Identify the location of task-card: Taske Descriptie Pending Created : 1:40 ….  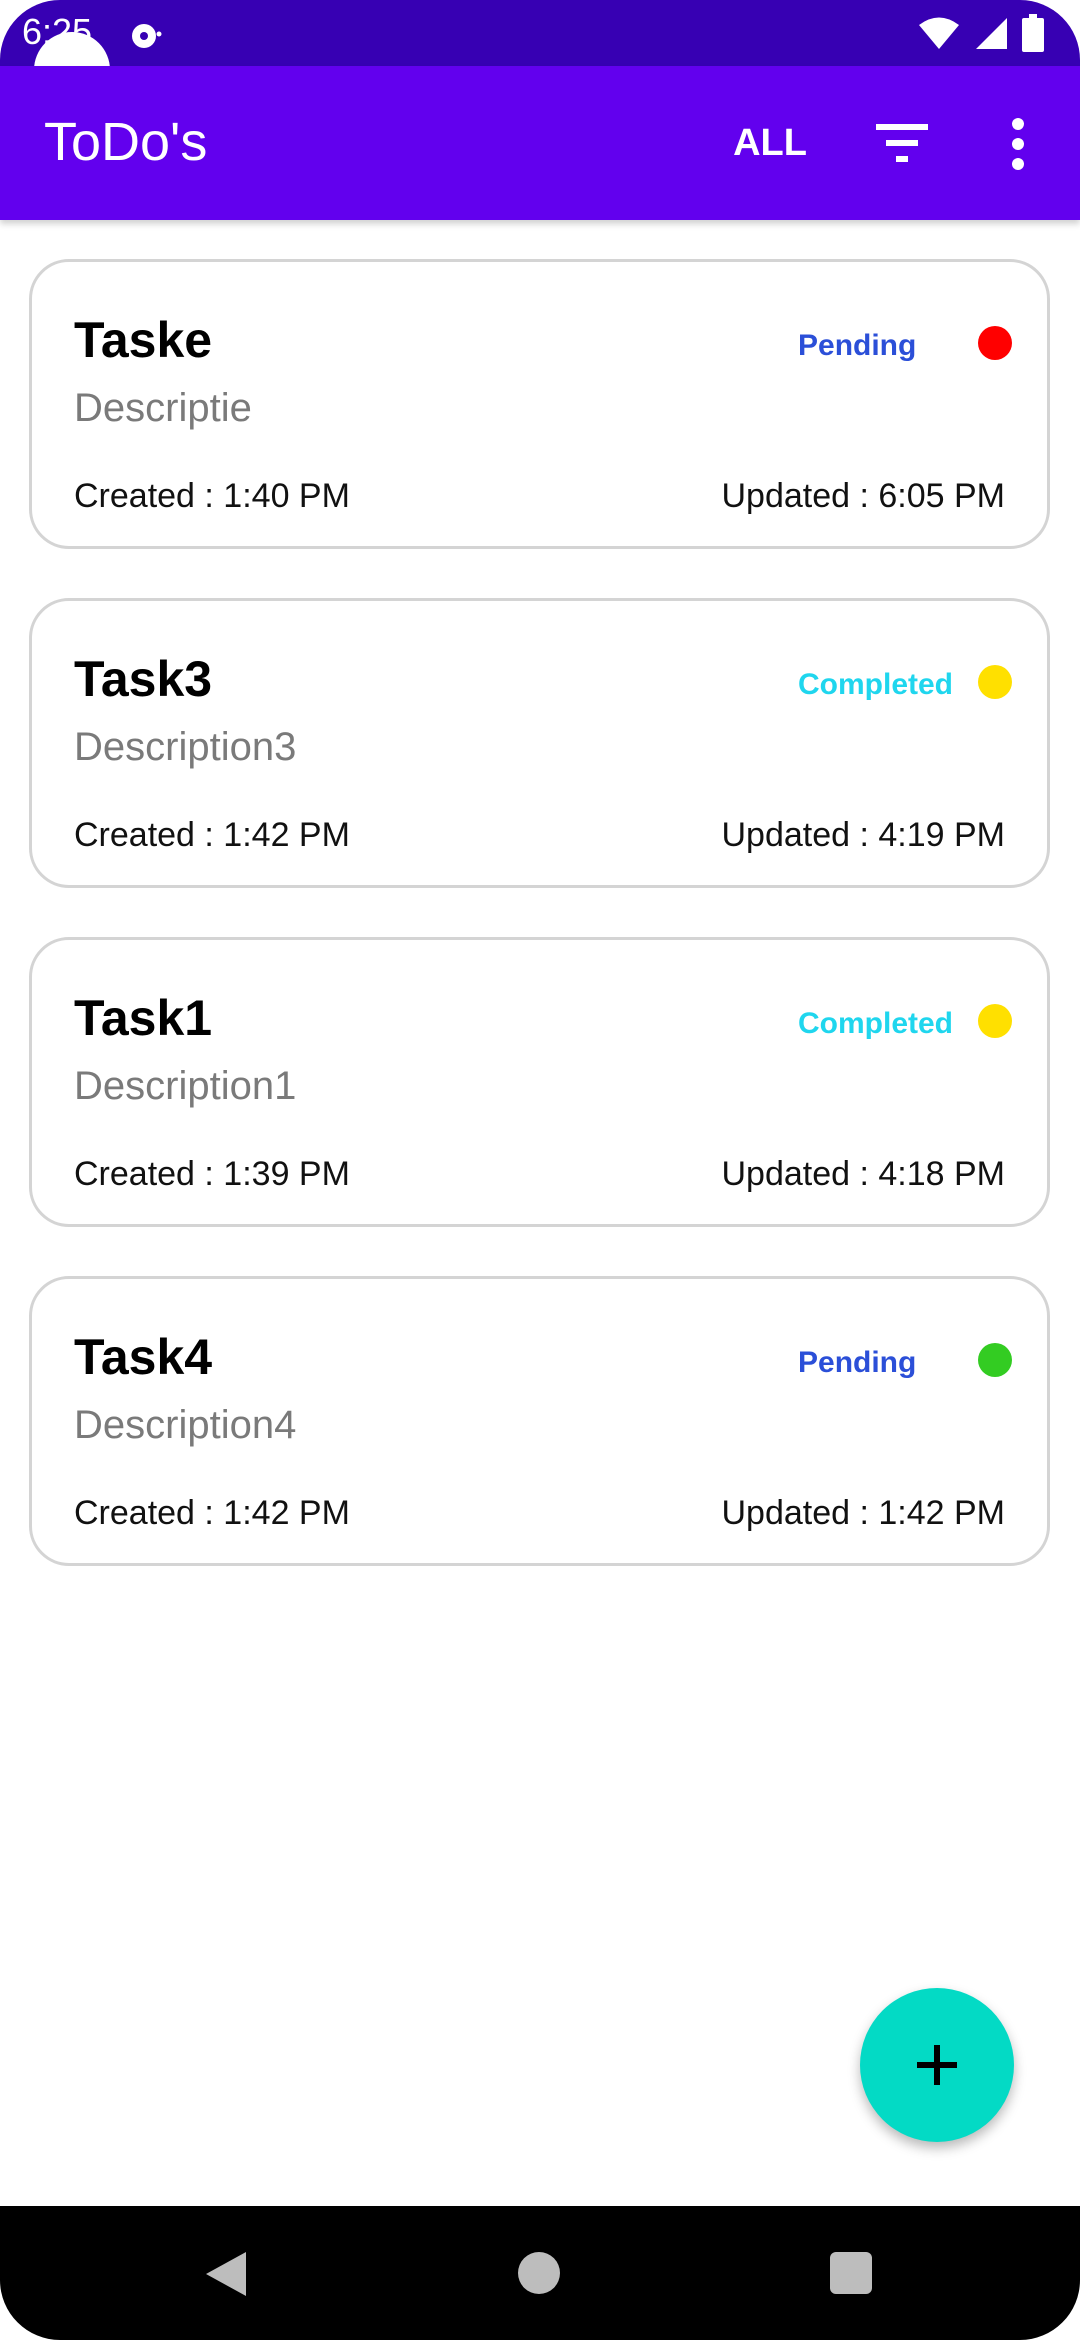
(539, 404).